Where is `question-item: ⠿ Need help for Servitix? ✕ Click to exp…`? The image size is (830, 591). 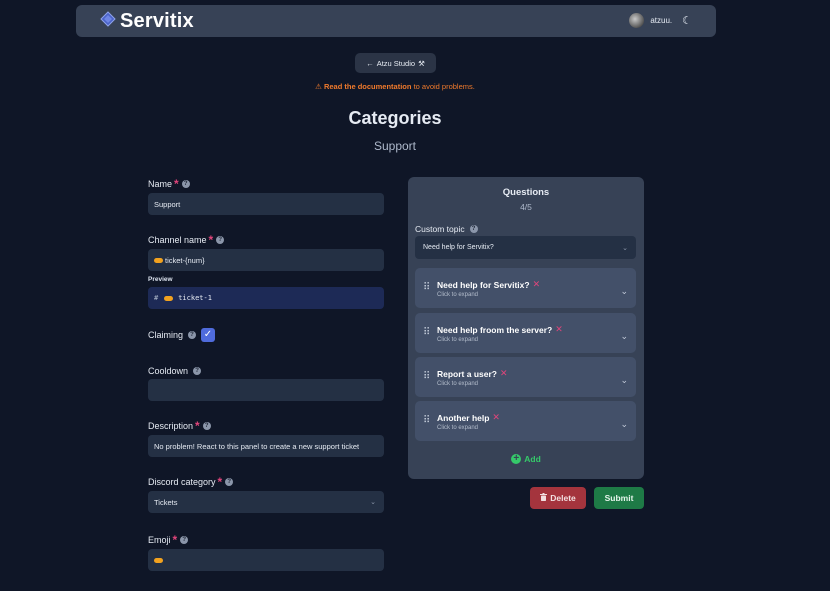
question-item: ⠿ Need help for Servitix? ✕ Click to exp… is located at coordinates (525, 288).